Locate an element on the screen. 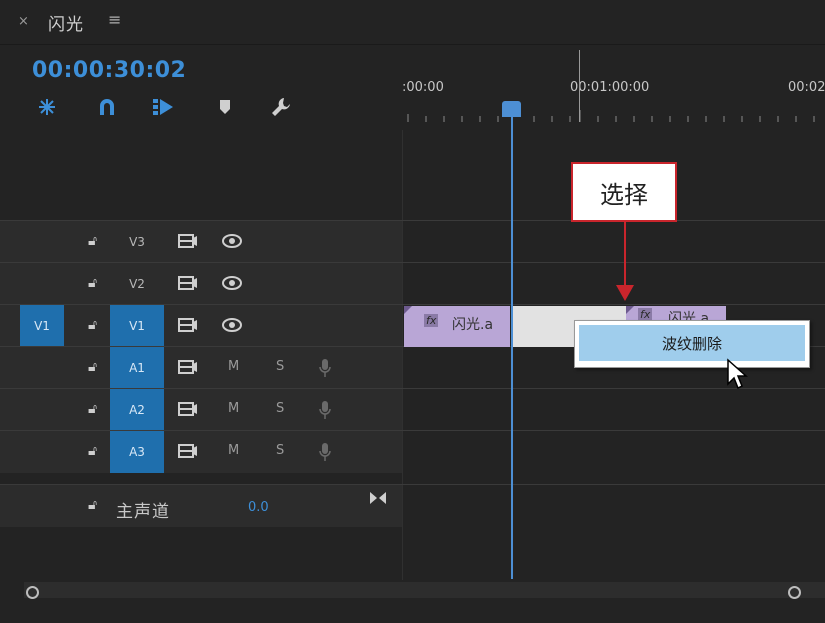  playhead-line is located at coordinates (512, 341).